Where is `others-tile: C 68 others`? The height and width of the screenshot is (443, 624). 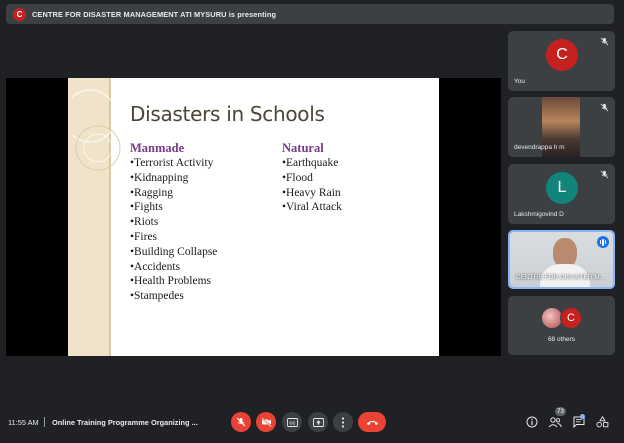 others-tile: C 68 others is located at coordinates (561, 325).